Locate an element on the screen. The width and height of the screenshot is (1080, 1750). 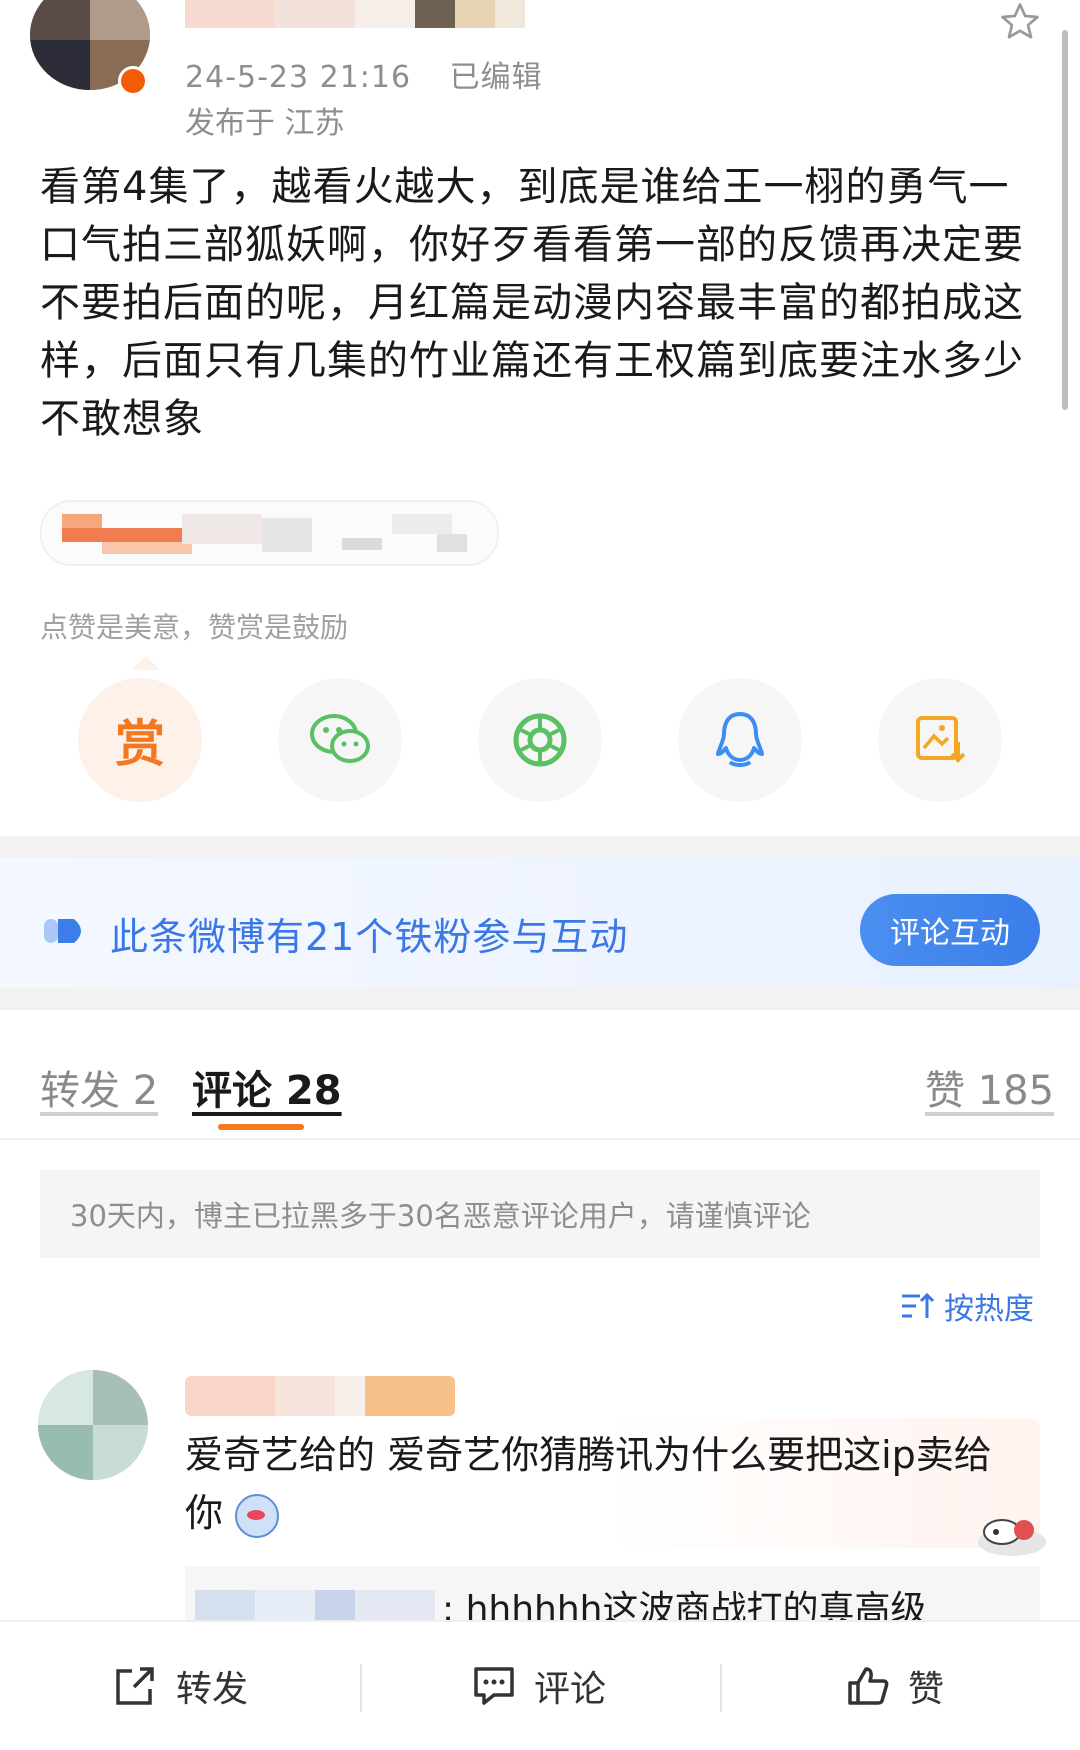
commenter-avatar is located at coordinates (93, 1425).